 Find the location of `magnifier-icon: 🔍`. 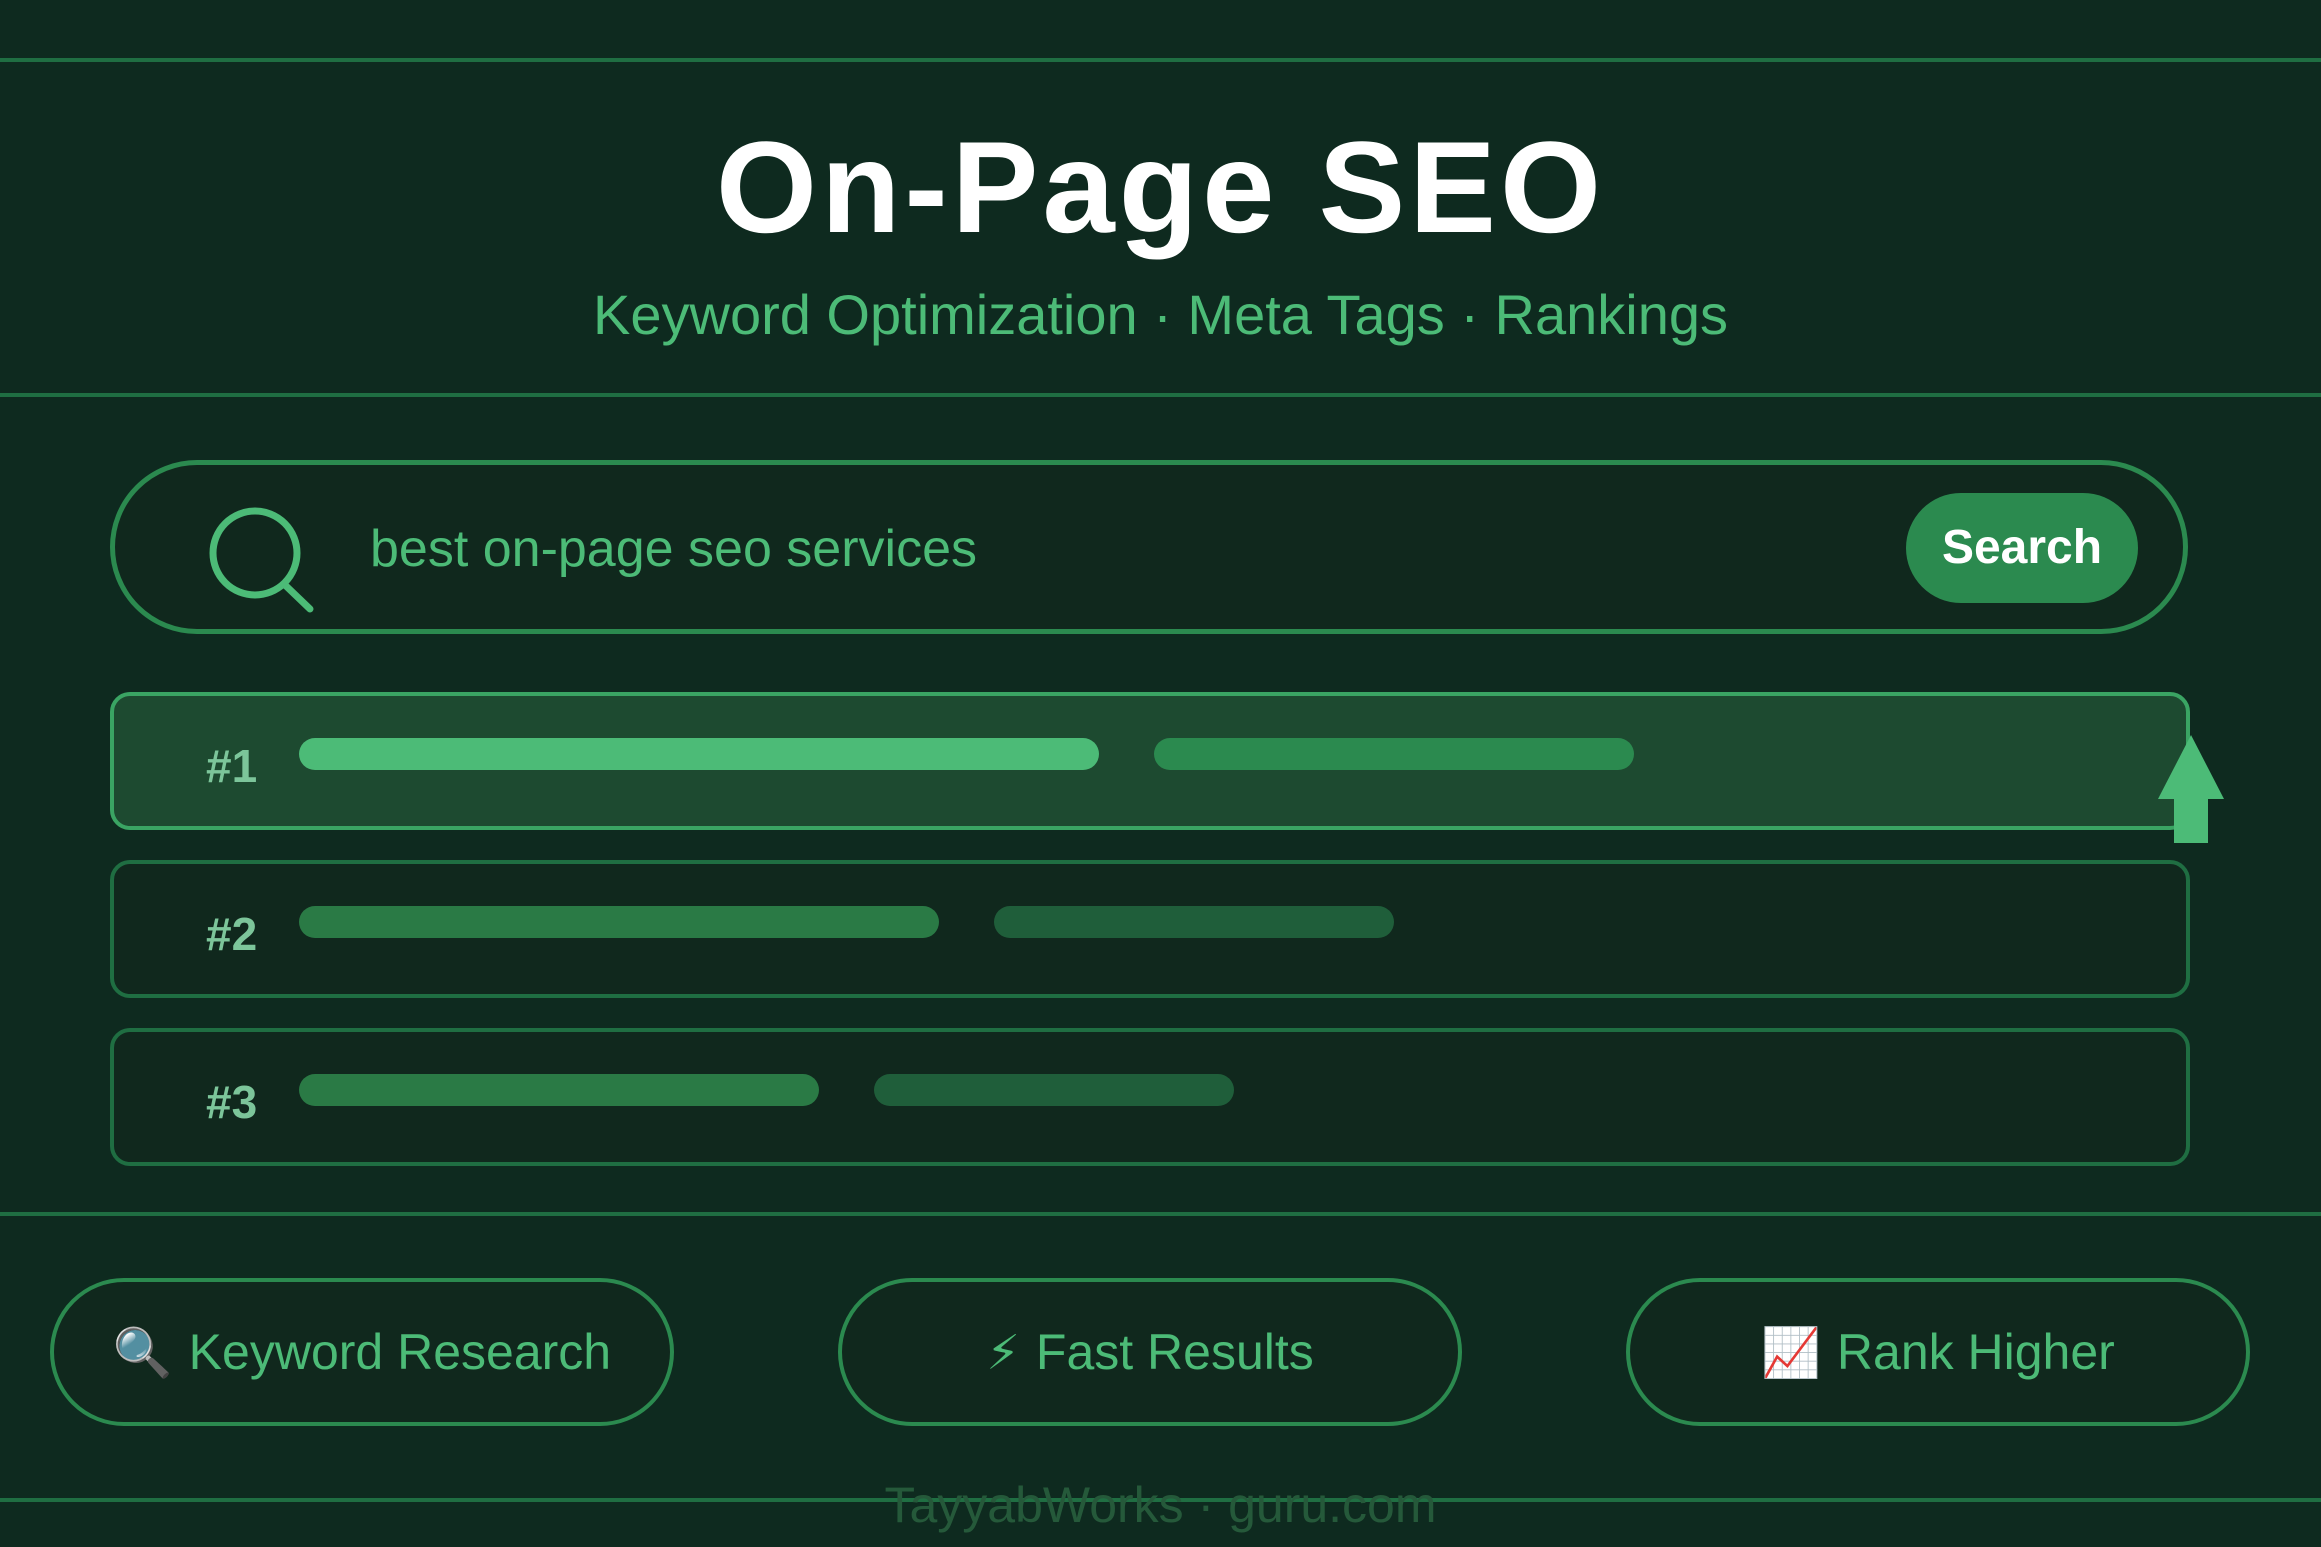

magnifier-icon: 🔍 is located at coordinates (142, 1353).